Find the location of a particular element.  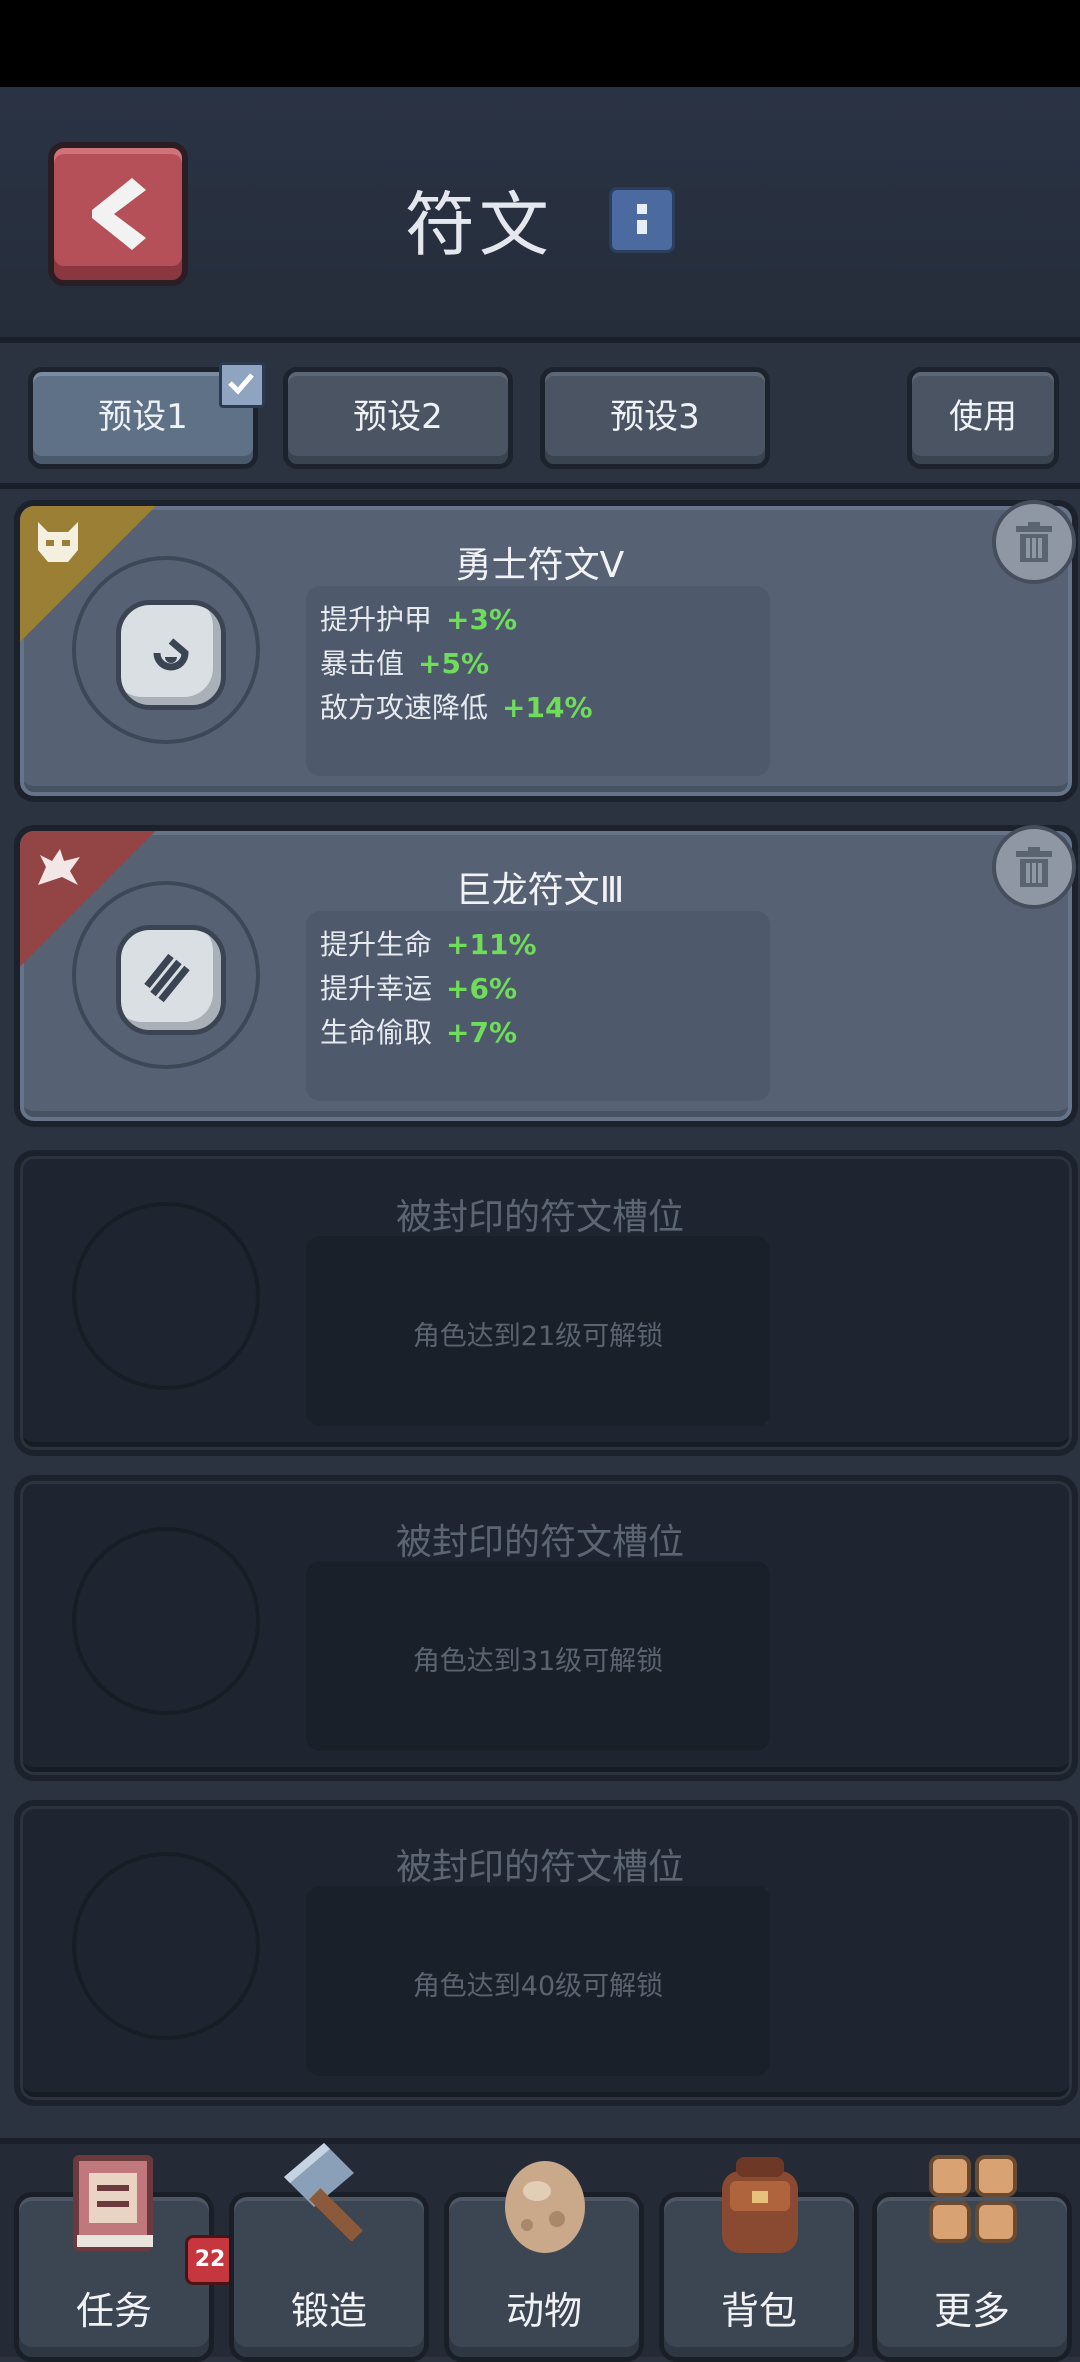

stat-label: 提升幸运 is located at coordinates (376, 988).